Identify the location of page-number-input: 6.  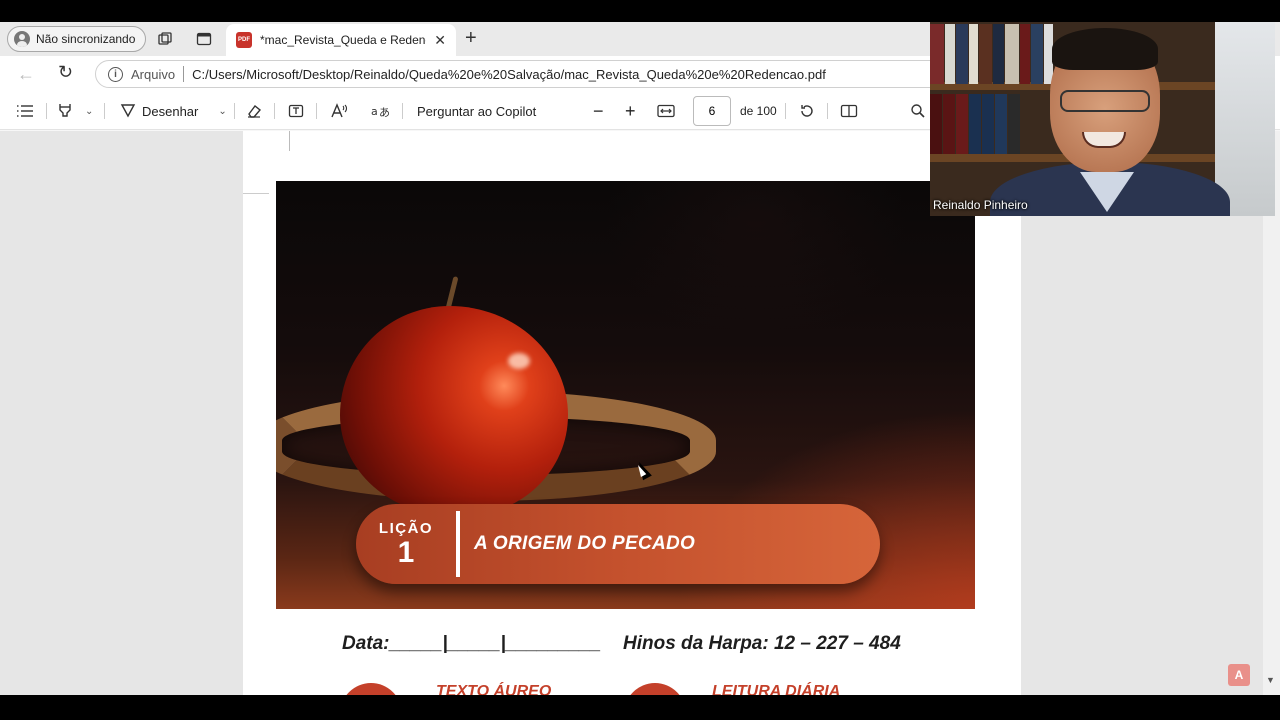
(712, 111).